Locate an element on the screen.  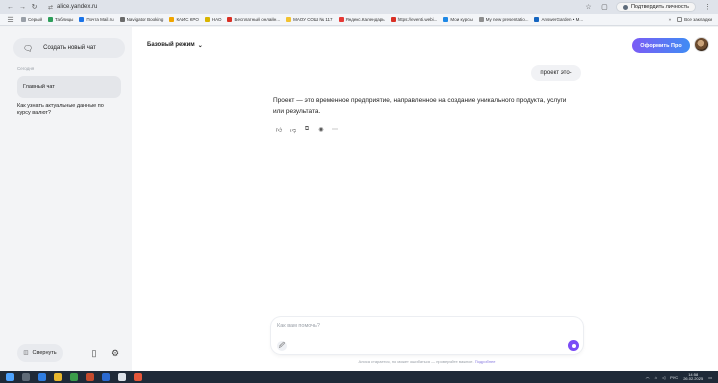
powerpoint-icon is located at coordinates (90, 377).